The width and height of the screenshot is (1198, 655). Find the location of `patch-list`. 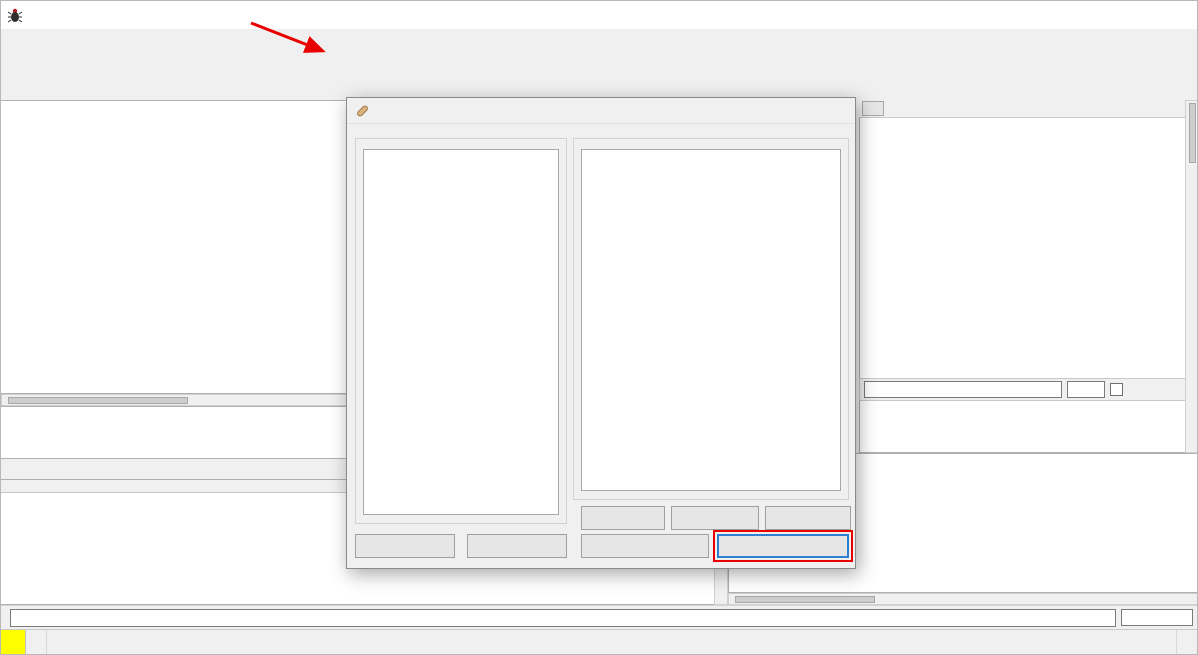

patch-list is located at coordinates (711, 320).